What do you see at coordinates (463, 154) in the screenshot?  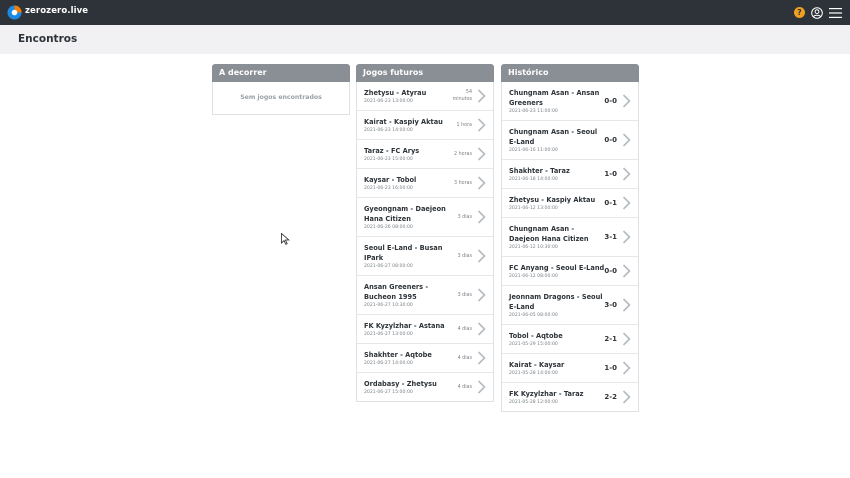 I see `time-until-match: 2 horas` at bounding box center [463, 154].